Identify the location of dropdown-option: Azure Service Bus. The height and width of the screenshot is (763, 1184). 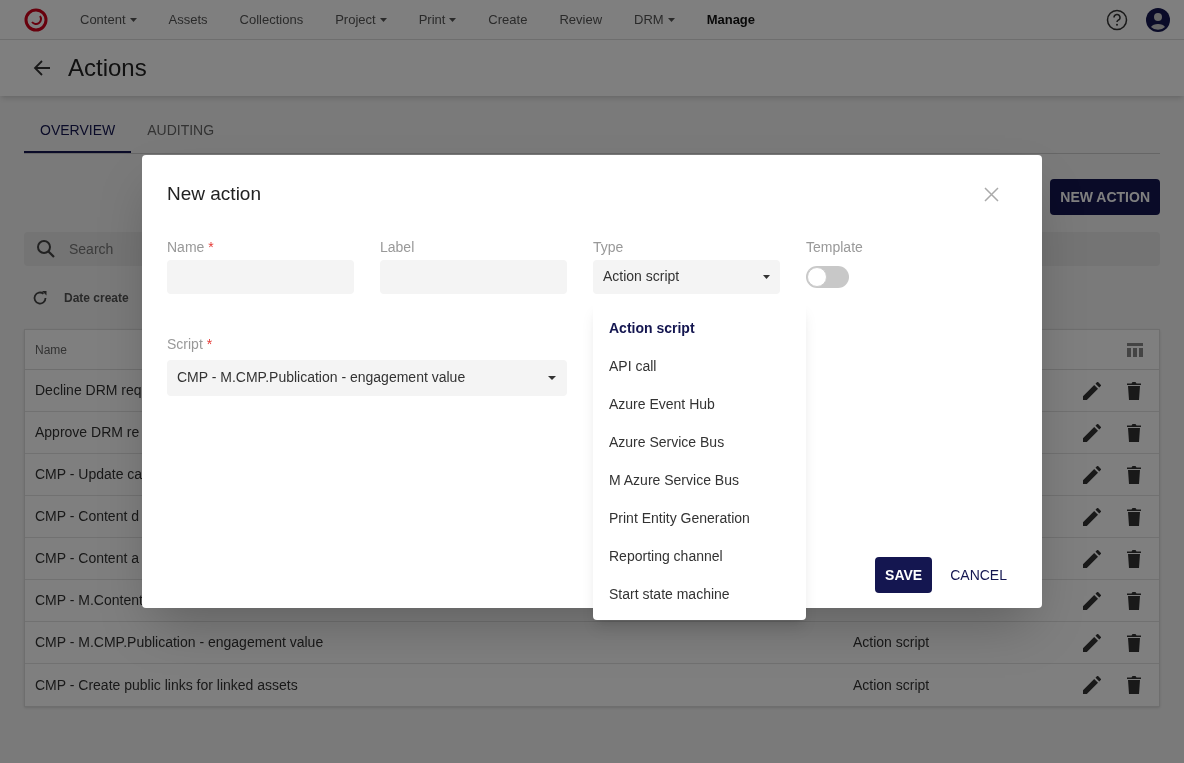
(699, 442).